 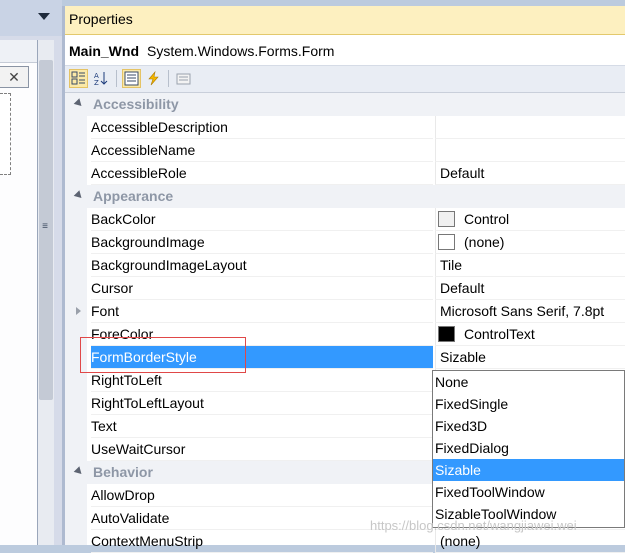 I want to click on property-row: BackgroundImage (none), so click(x=345, y=242).